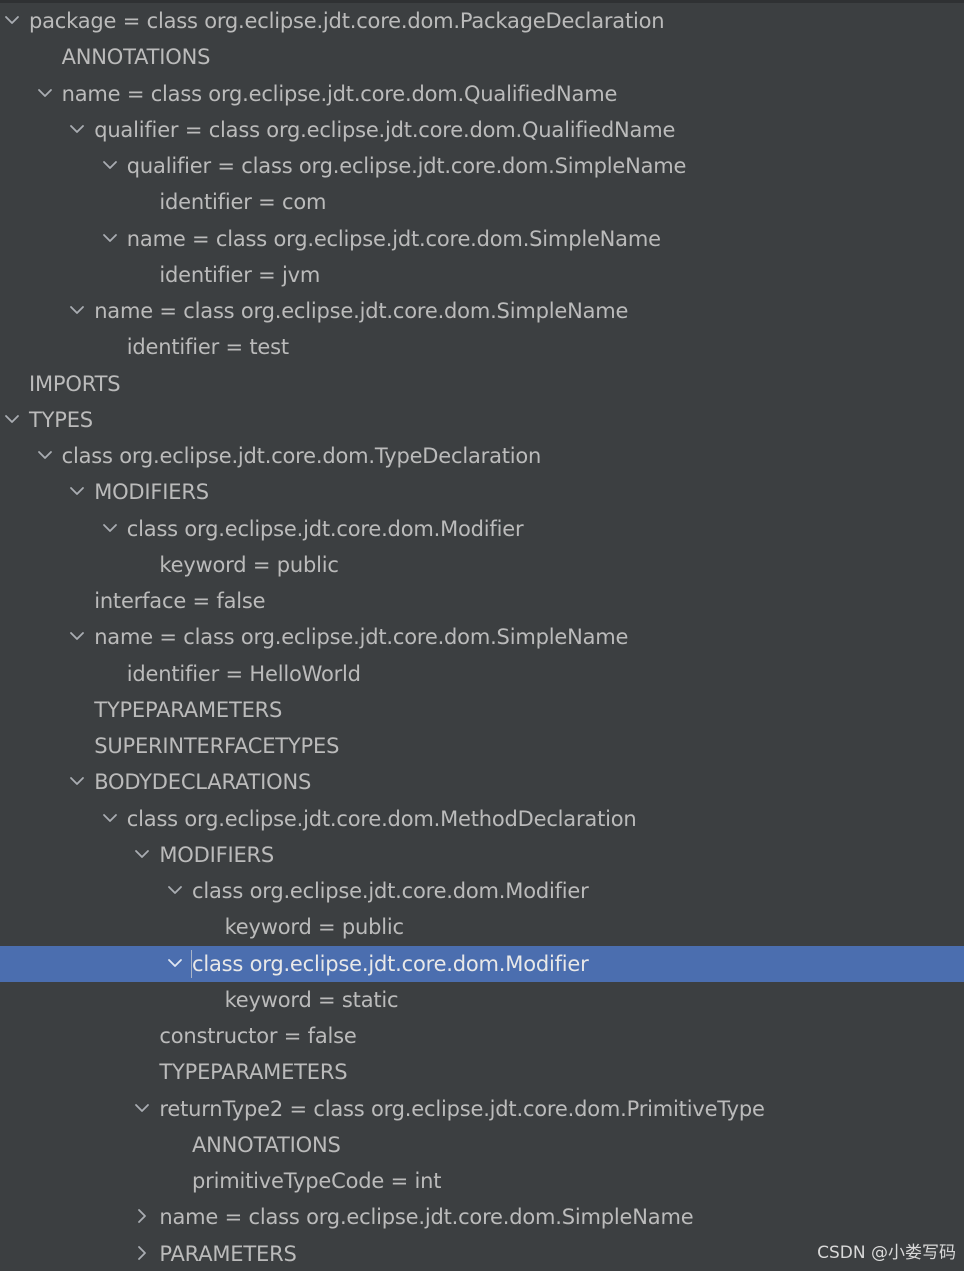  Describe the element at coordinates (311, 999) in the screenshot. I see `tree-node-label: keyword = static` at that location.